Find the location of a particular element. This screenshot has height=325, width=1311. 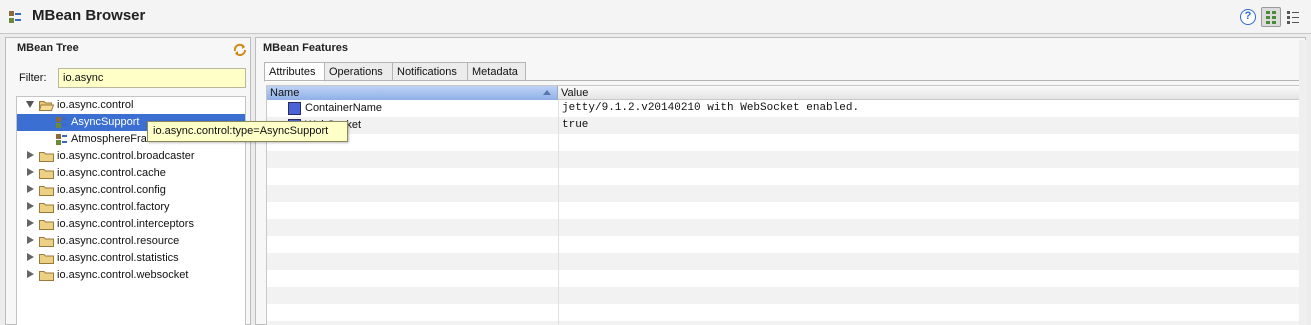

column-divider is located at coordinates (558, 212).